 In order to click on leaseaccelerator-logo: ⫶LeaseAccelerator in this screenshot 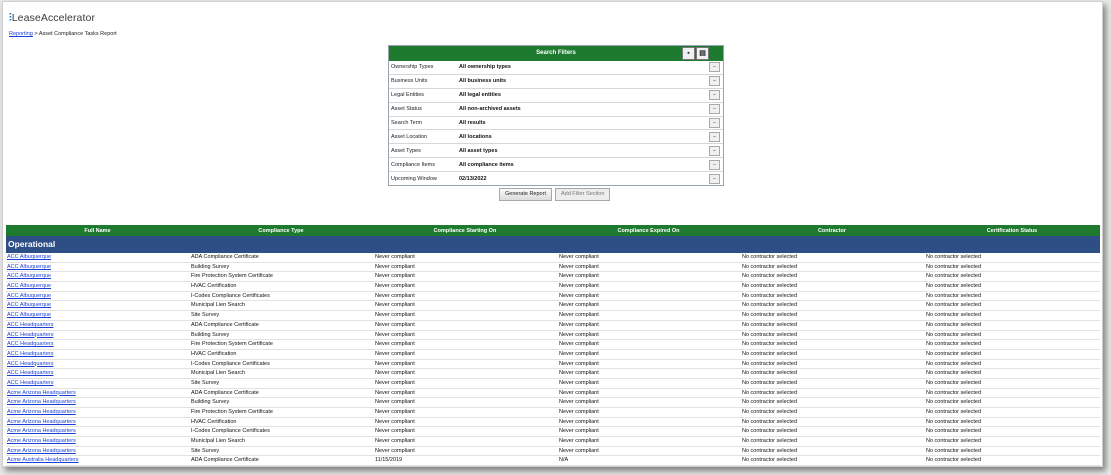, I will do `click(52, 18)`.